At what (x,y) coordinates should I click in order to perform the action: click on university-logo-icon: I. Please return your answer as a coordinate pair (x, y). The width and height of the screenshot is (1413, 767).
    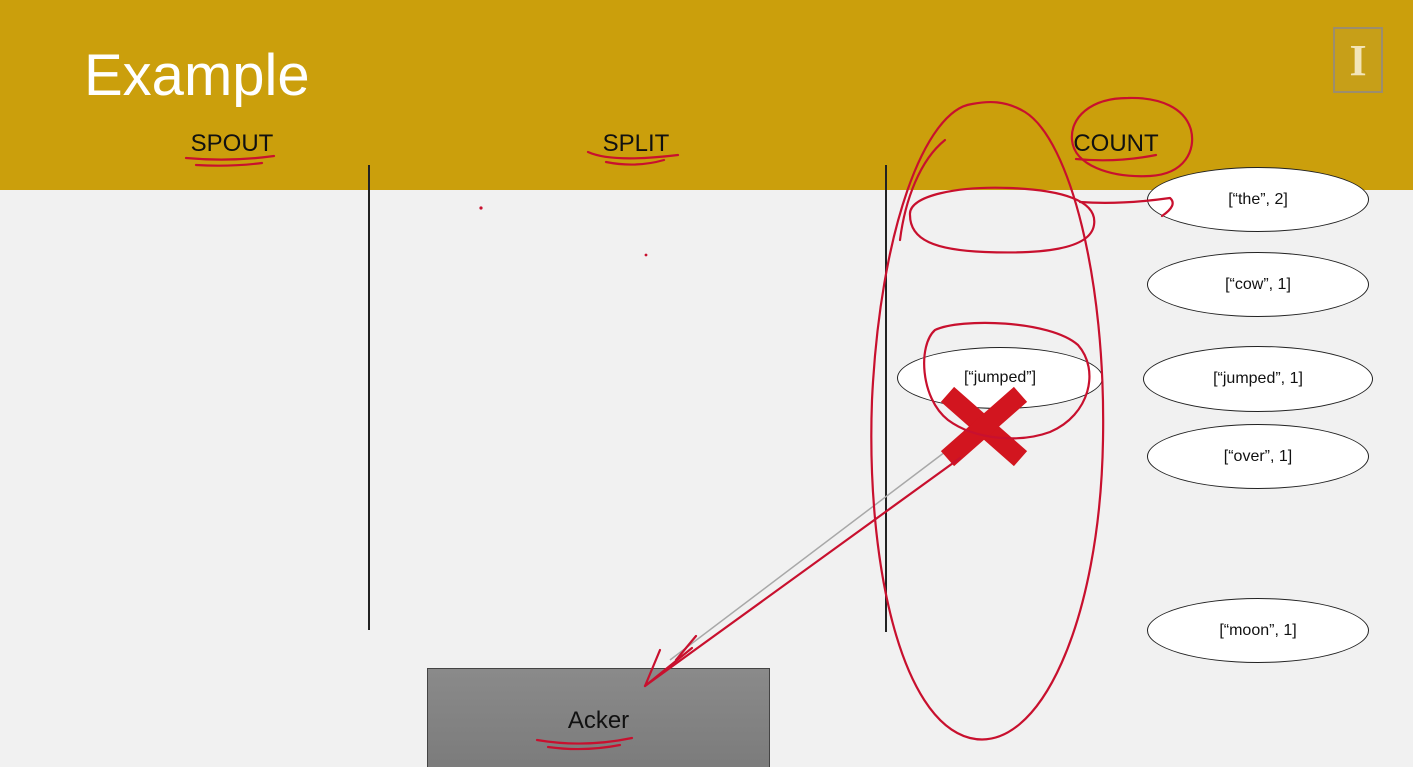
    Looking at the image, I should click on (1358, 60).